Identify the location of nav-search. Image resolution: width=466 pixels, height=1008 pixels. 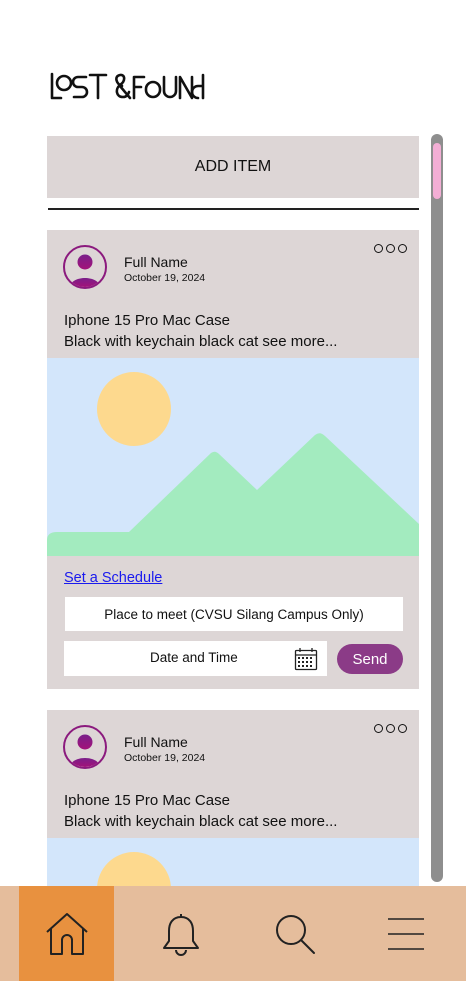
(294, 933).